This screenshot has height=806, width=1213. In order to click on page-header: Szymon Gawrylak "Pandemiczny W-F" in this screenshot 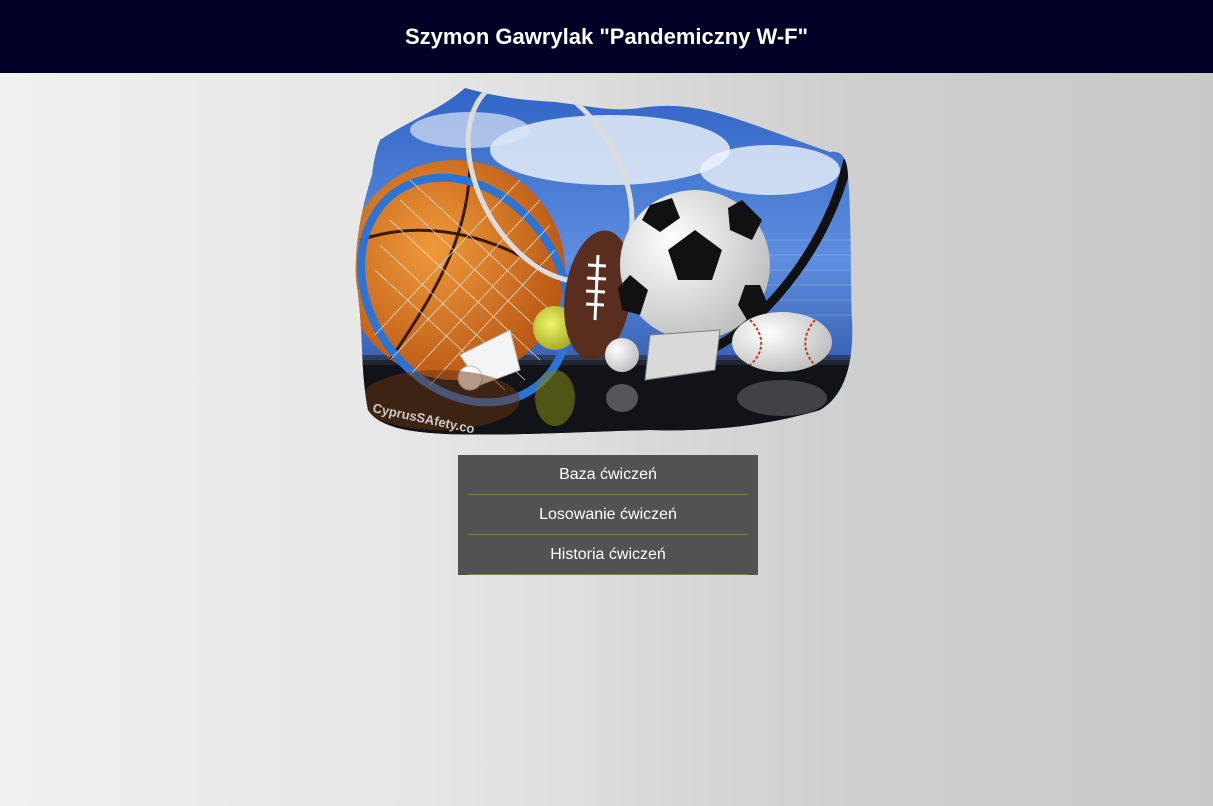, I will do `click(606, 36)`.